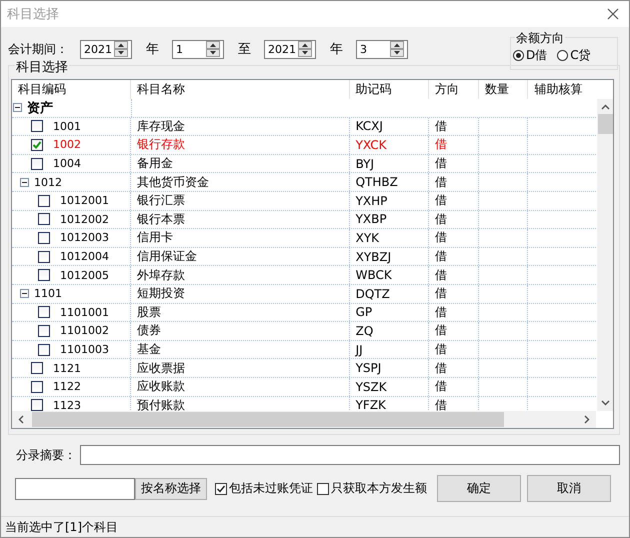  What do you see at coordinates (390, 387) in the screenshot?
I see `table-cell: YSZK` at bounding box center [390, 387].